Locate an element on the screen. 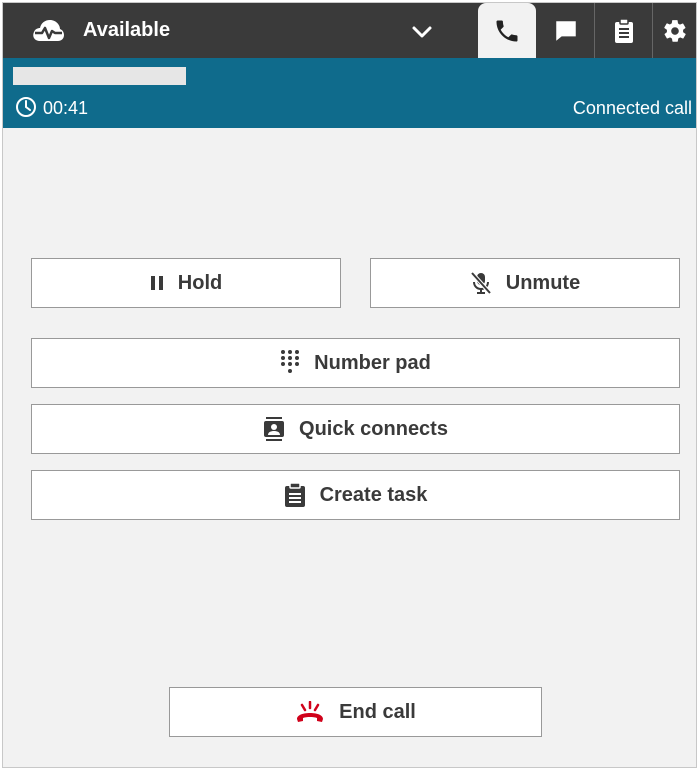 This screenshot has width=699, height=770. create-task-button: Create task is located at coordinates (355, 495).